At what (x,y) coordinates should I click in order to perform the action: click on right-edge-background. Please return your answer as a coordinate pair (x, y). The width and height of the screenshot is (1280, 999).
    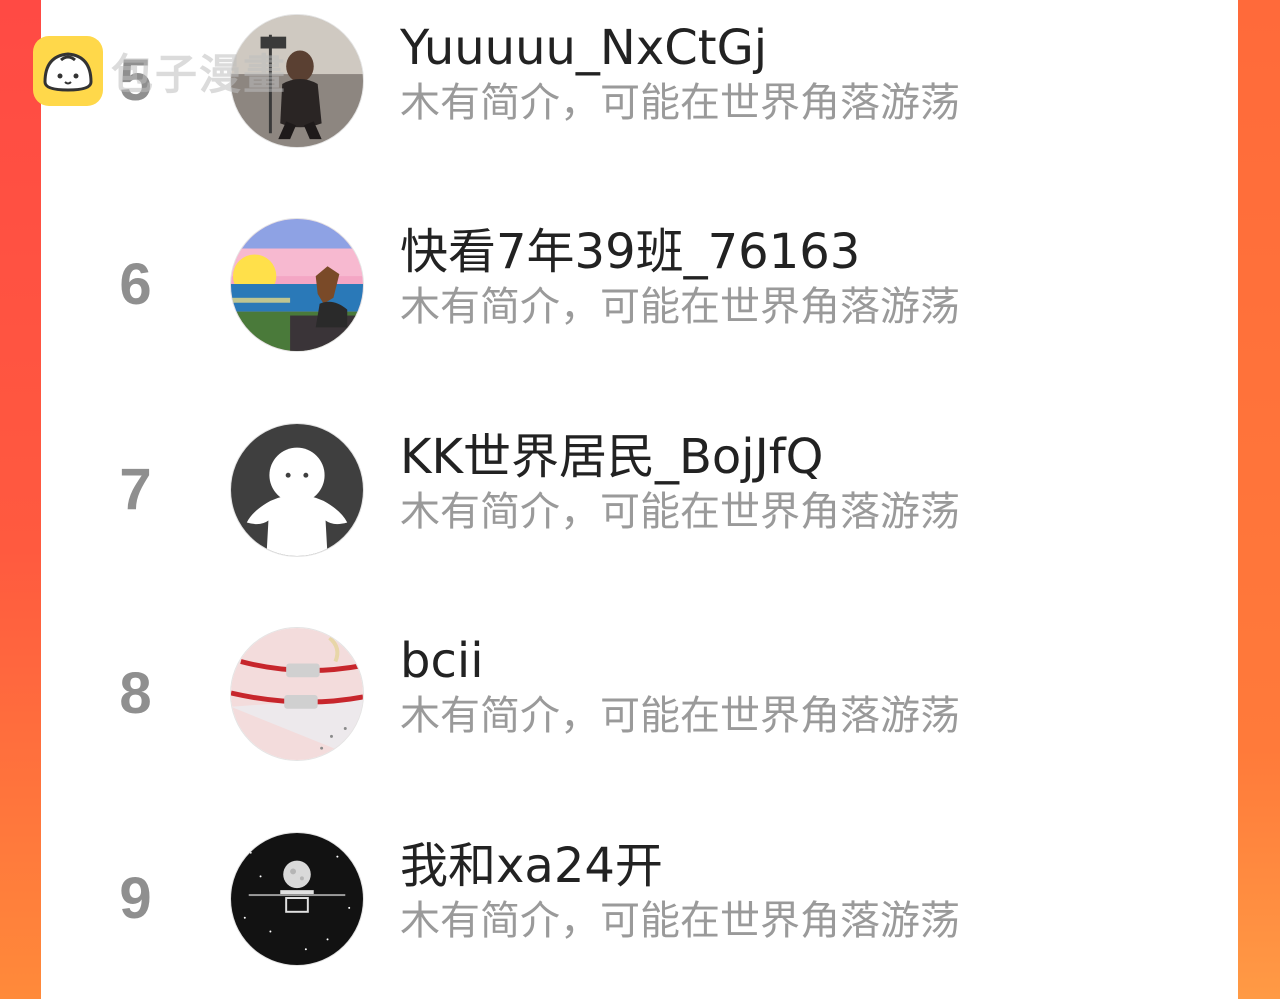
    Looking at the image, I should click on (1259, 499).